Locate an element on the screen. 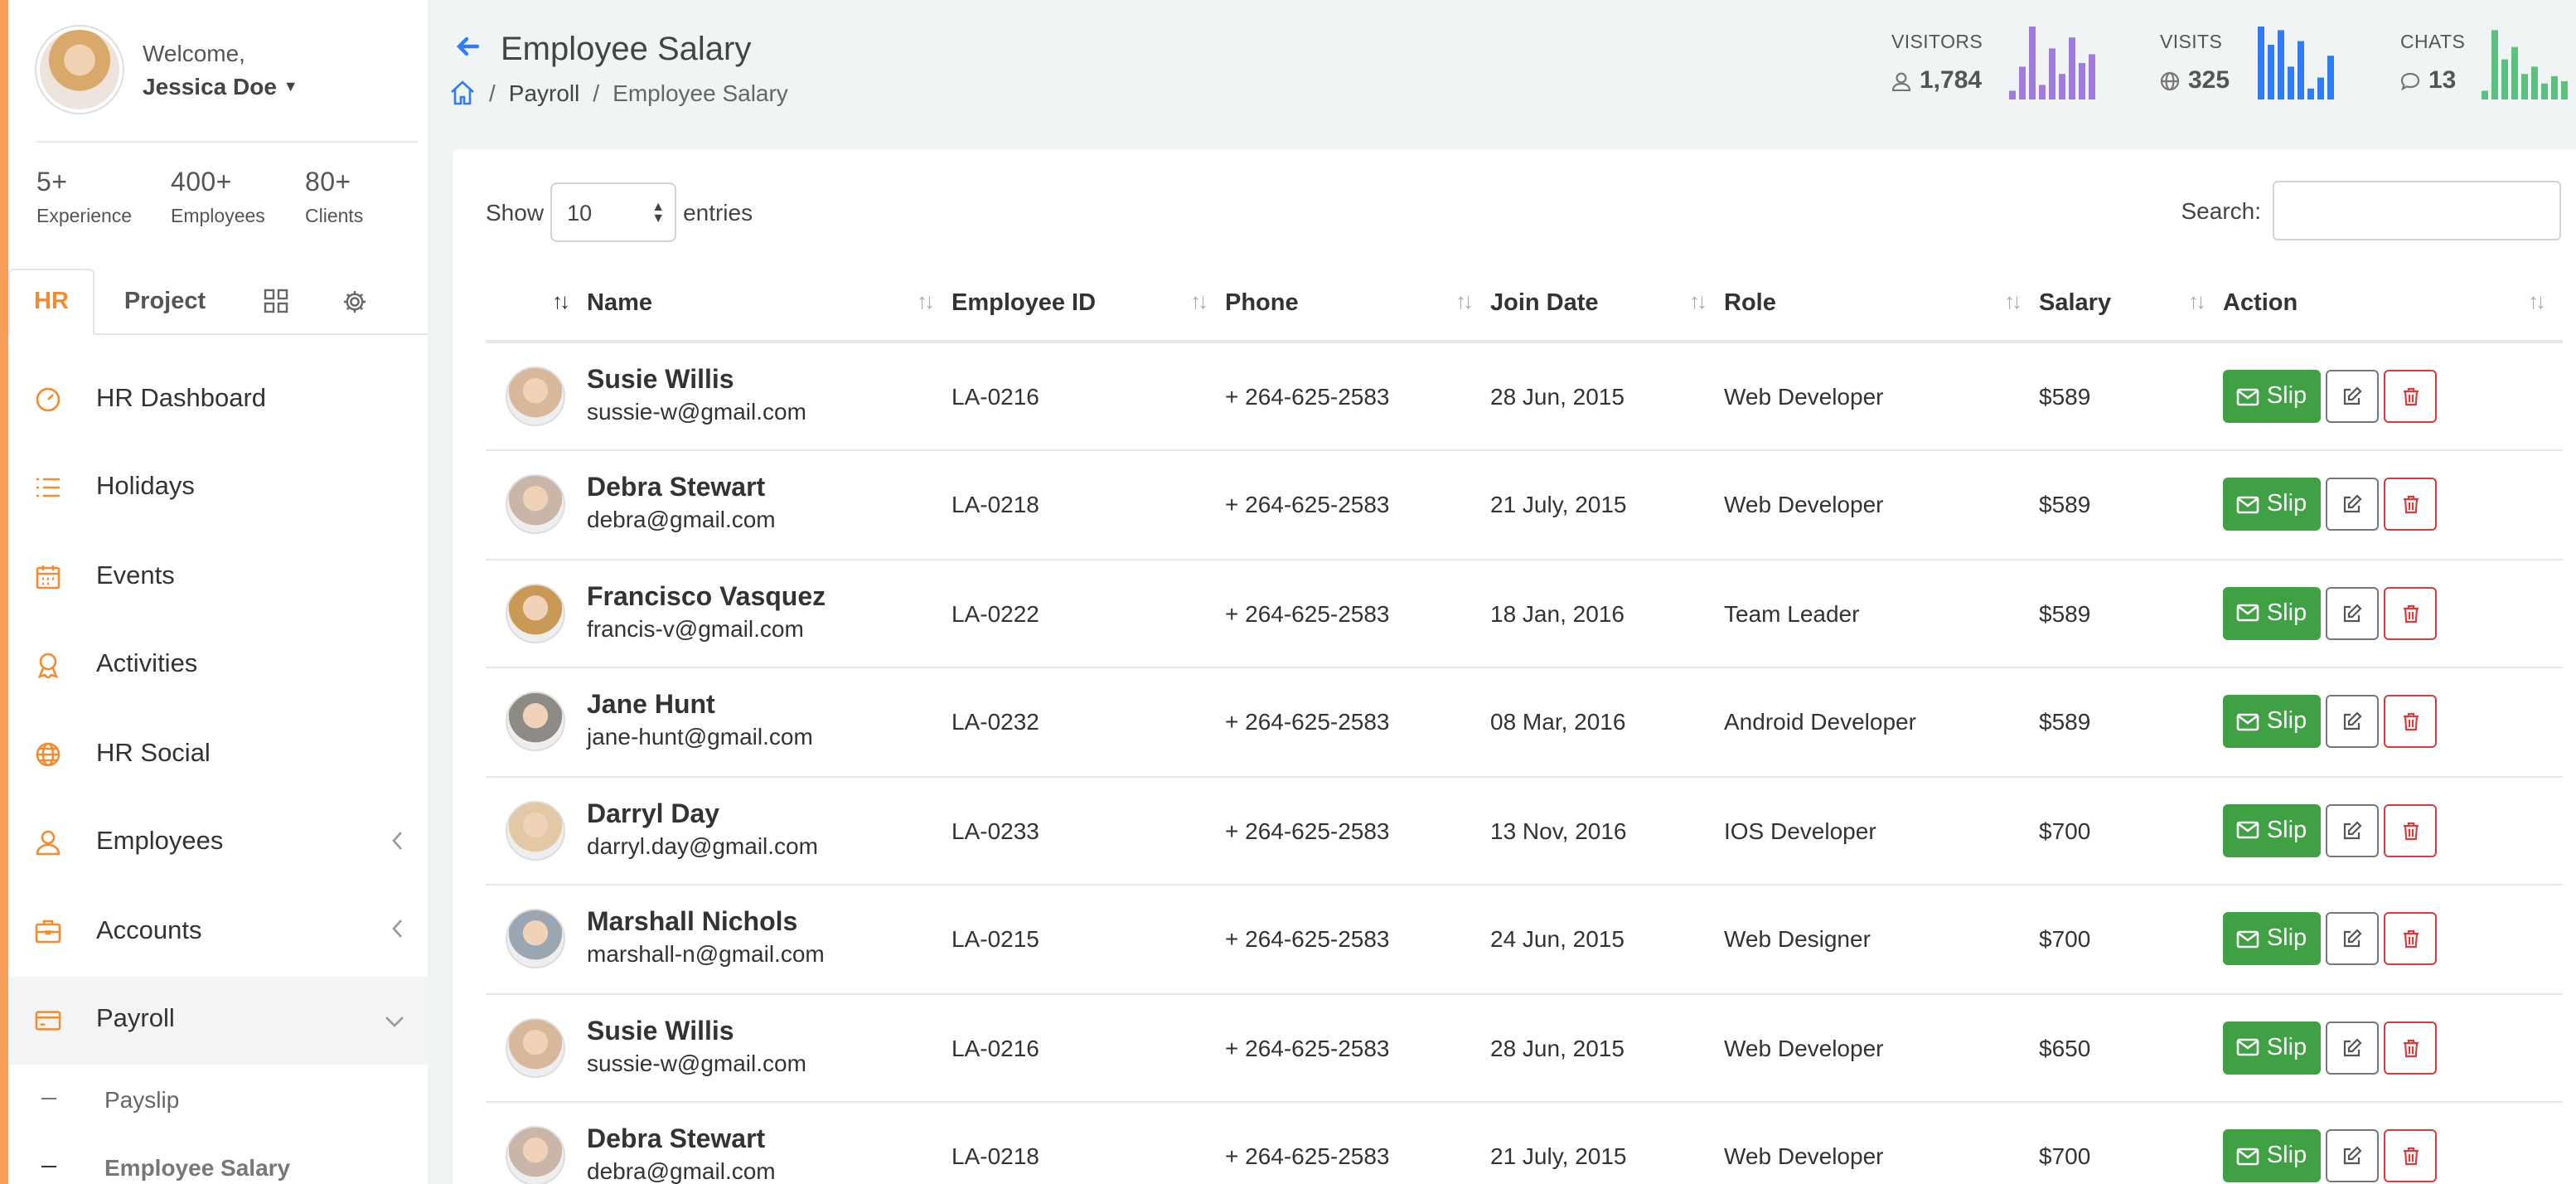 This screenshot has height=1184, width=2576. sidebar-item-holidays: Holidays is located at coordinates (218, 488).